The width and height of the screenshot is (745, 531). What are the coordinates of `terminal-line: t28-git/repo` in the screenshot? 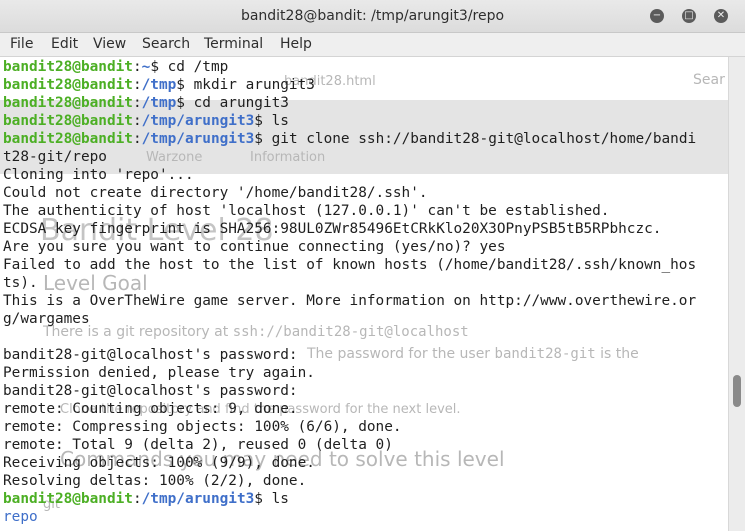 It's located at (349, 157).